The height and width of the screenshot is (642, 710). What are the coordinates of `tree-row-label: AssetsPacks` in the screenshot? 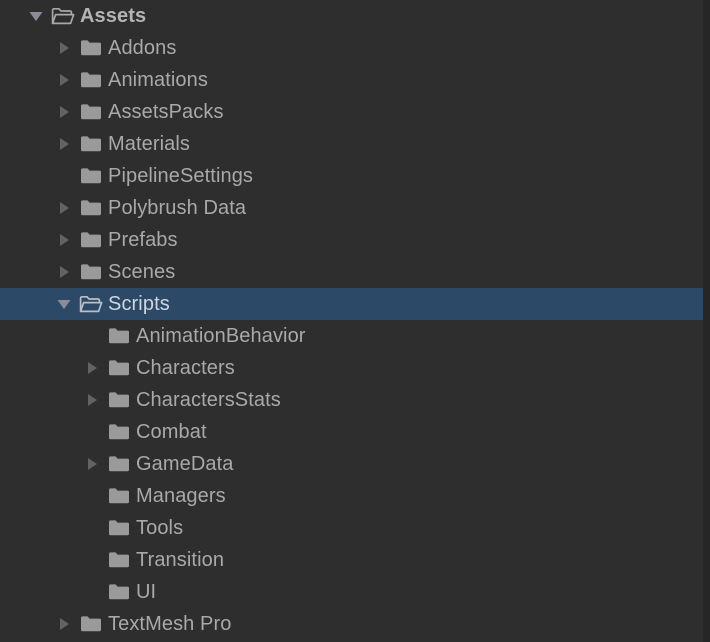 It's located at (166, 112).